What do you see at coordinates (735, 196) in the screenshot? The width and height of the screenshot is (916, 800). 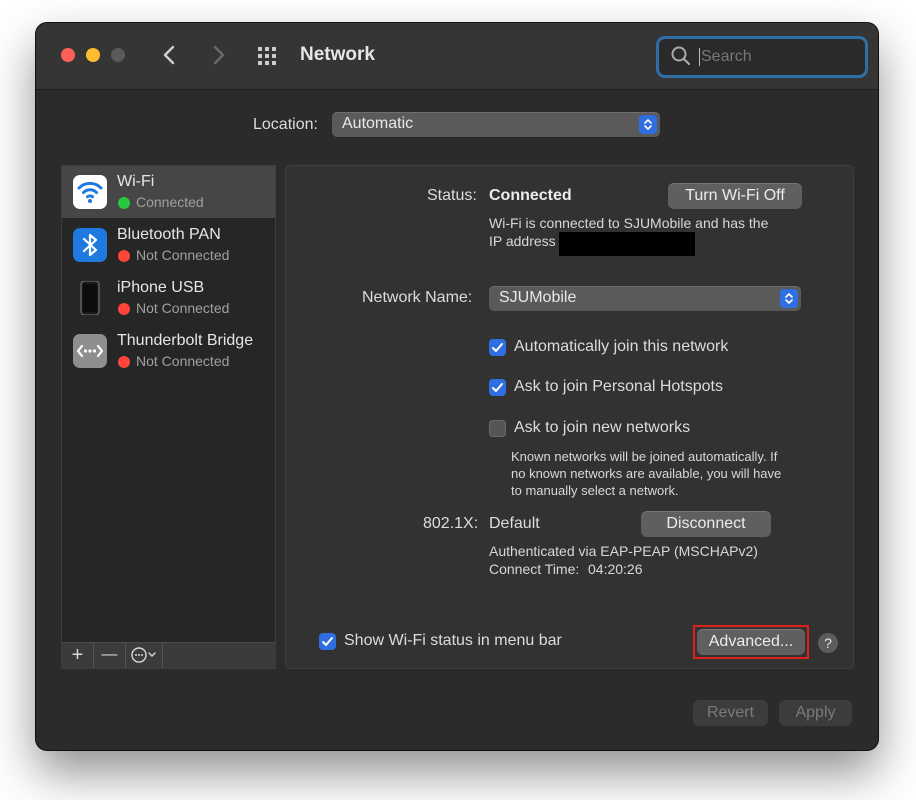 I see `turn-wifi-off-button: Turn Wi-Fi Off` at bounding box center [735, 196].